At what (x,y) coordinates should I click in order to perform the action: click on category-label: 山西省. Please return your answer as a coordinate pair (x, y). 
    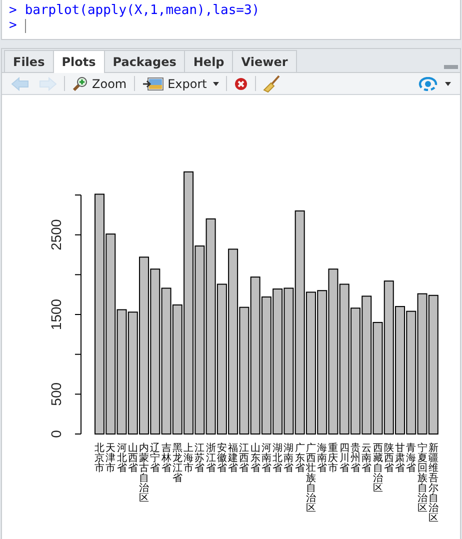
    Looking at the image, I should click on (133, 458).